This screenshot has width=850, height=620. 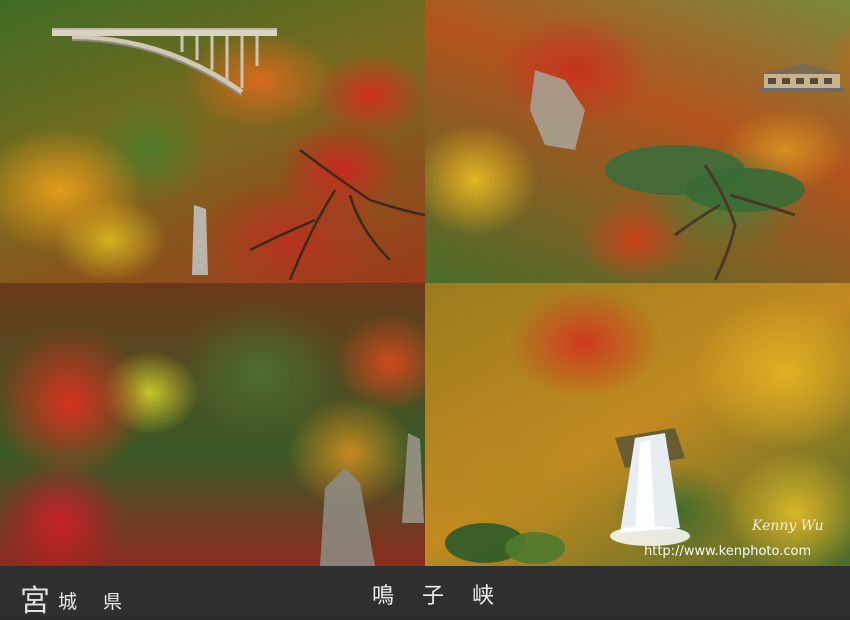 What do you see at coordinates (347, 517) in the screenshot?
I see `gorge-rock-wall` at bounding box center [347, 517].